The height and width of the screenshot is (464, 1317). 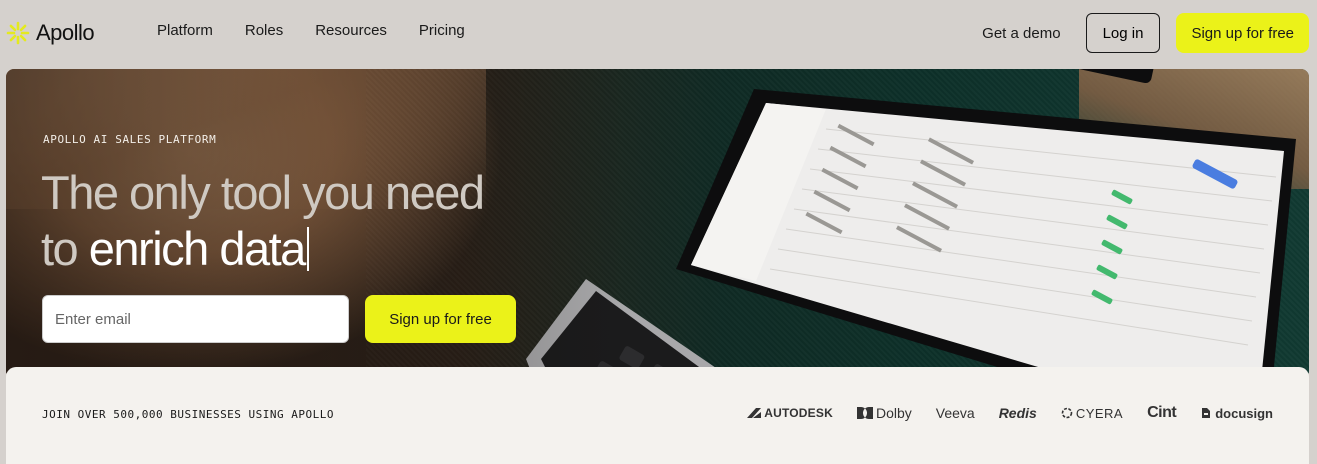 What do you see at coordinates (351, 30) in the screenshot?
I see `nav-link-resources: Resources` at bounding box center [351, 30].